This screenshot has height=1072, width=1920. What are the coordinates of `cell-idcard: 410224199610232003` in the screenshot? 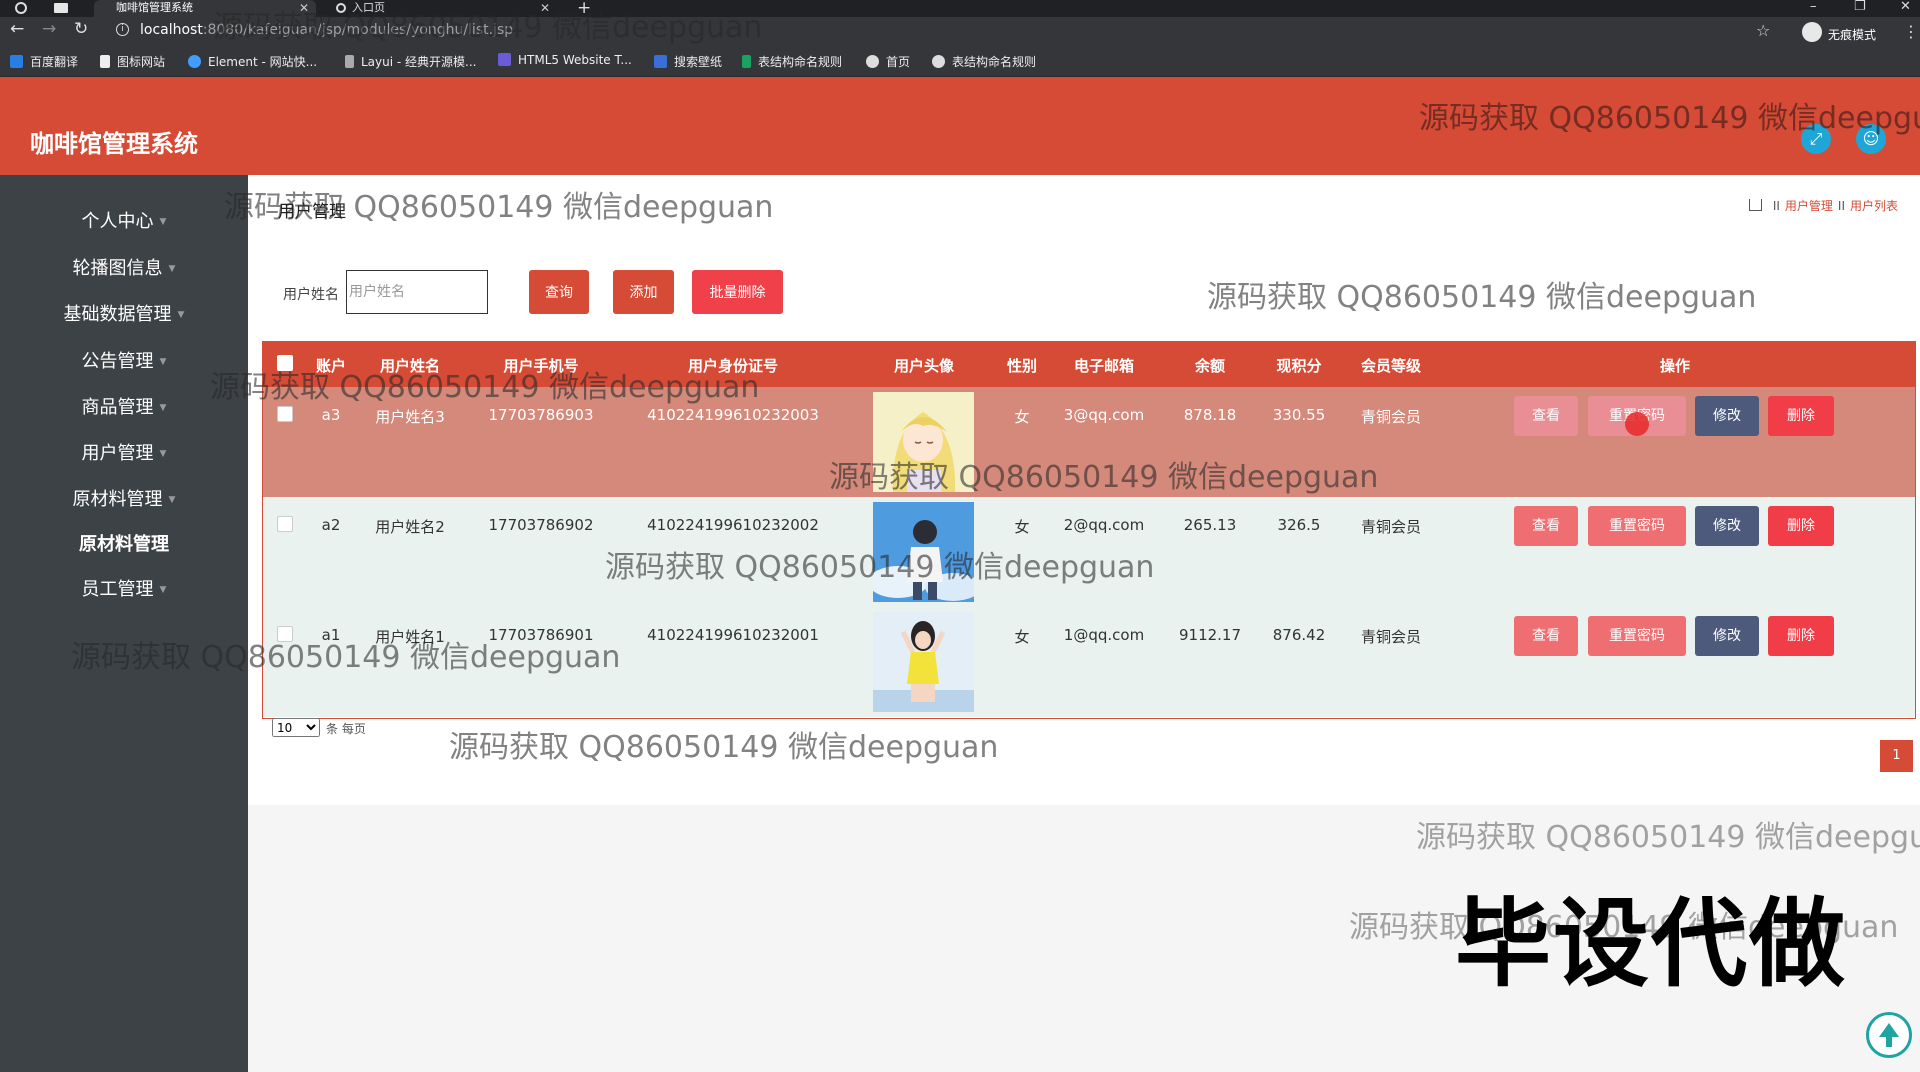 It's located at (733, 415).